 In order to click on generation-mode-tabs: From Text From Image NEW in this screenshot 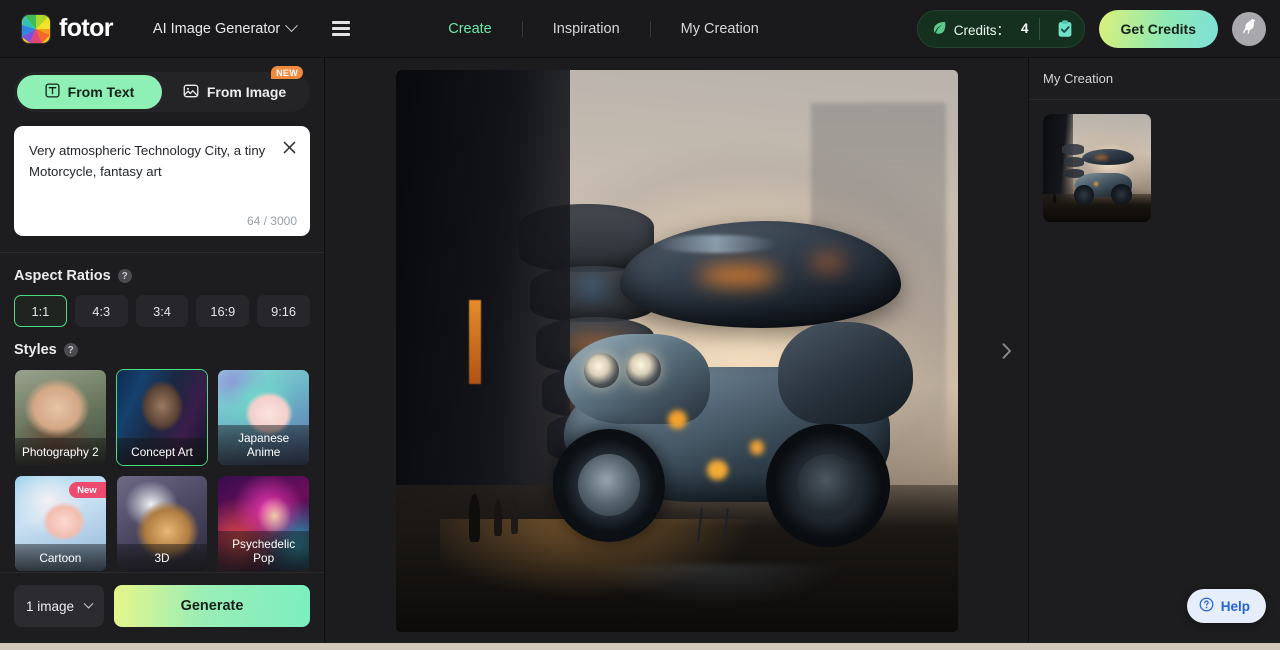, I will do `click(162, 89)`.